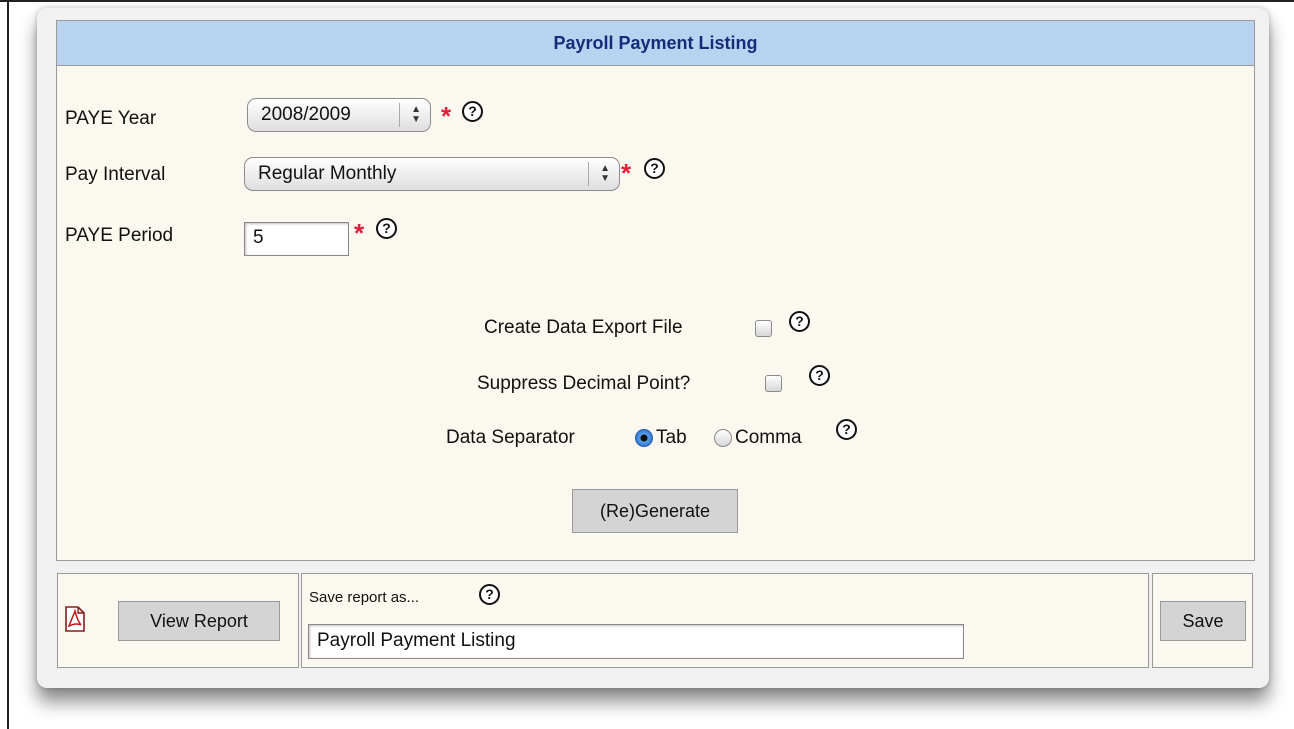  Describe the element at coordinates (723, 438) in the screenshot. I see `separator-comma-radio` at that location.